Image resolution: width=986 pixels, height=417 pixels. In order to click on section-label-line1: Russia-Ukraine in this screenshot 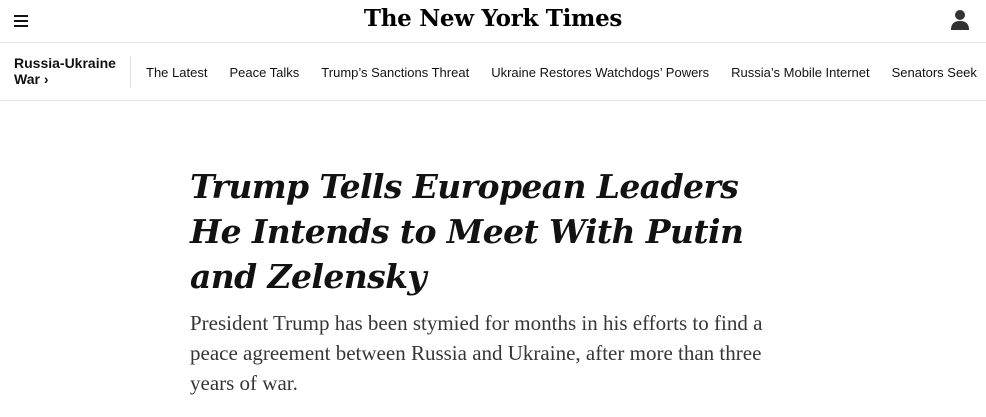, I will do `click(65, 63)`.